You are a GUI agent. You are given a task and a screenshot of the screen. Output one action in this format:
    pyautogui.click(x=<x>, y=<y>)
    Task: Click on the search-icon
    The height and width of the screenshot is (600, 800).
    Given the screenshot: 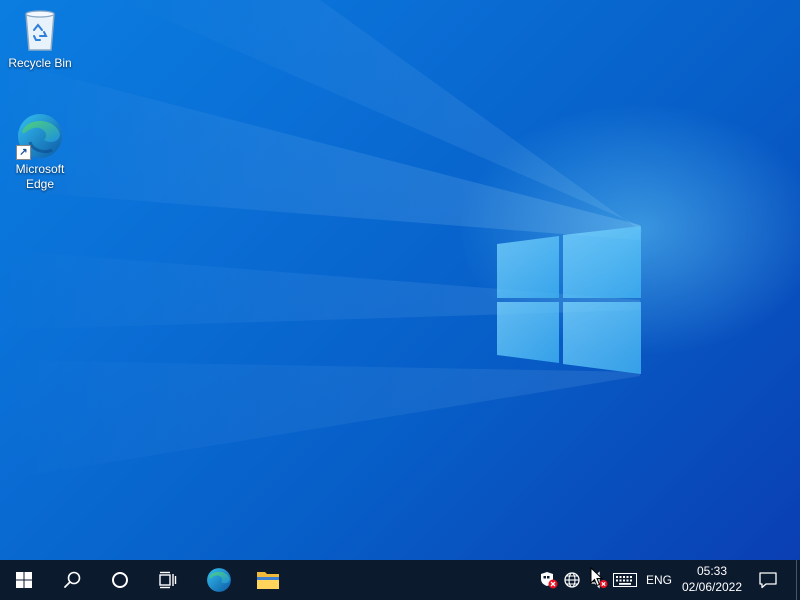 What is the action you would take?
    pyautogui.click(x=72, y=579)
    